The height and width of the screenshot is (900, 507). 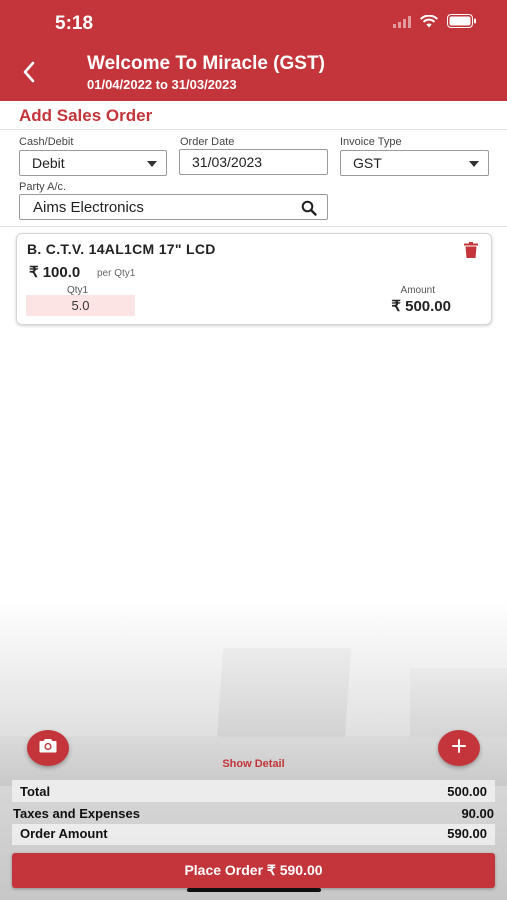 What do you see at coordinates (48, 163) in the screenshot?
I see `cash-debit-value: Debit` at bounding box center [48, 163].